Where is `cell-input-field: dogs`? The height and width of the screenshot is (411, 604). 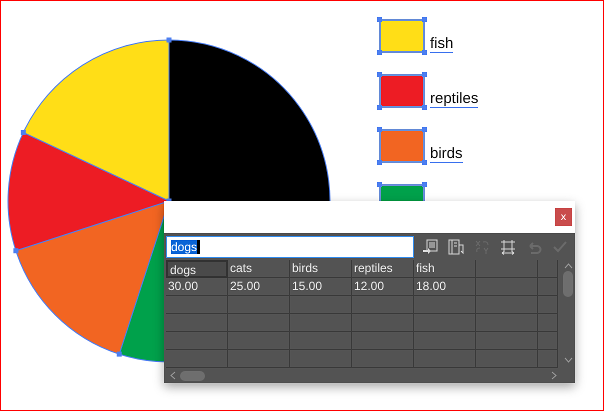 cell-input-field: dogs is located at coordinates (290, 247).